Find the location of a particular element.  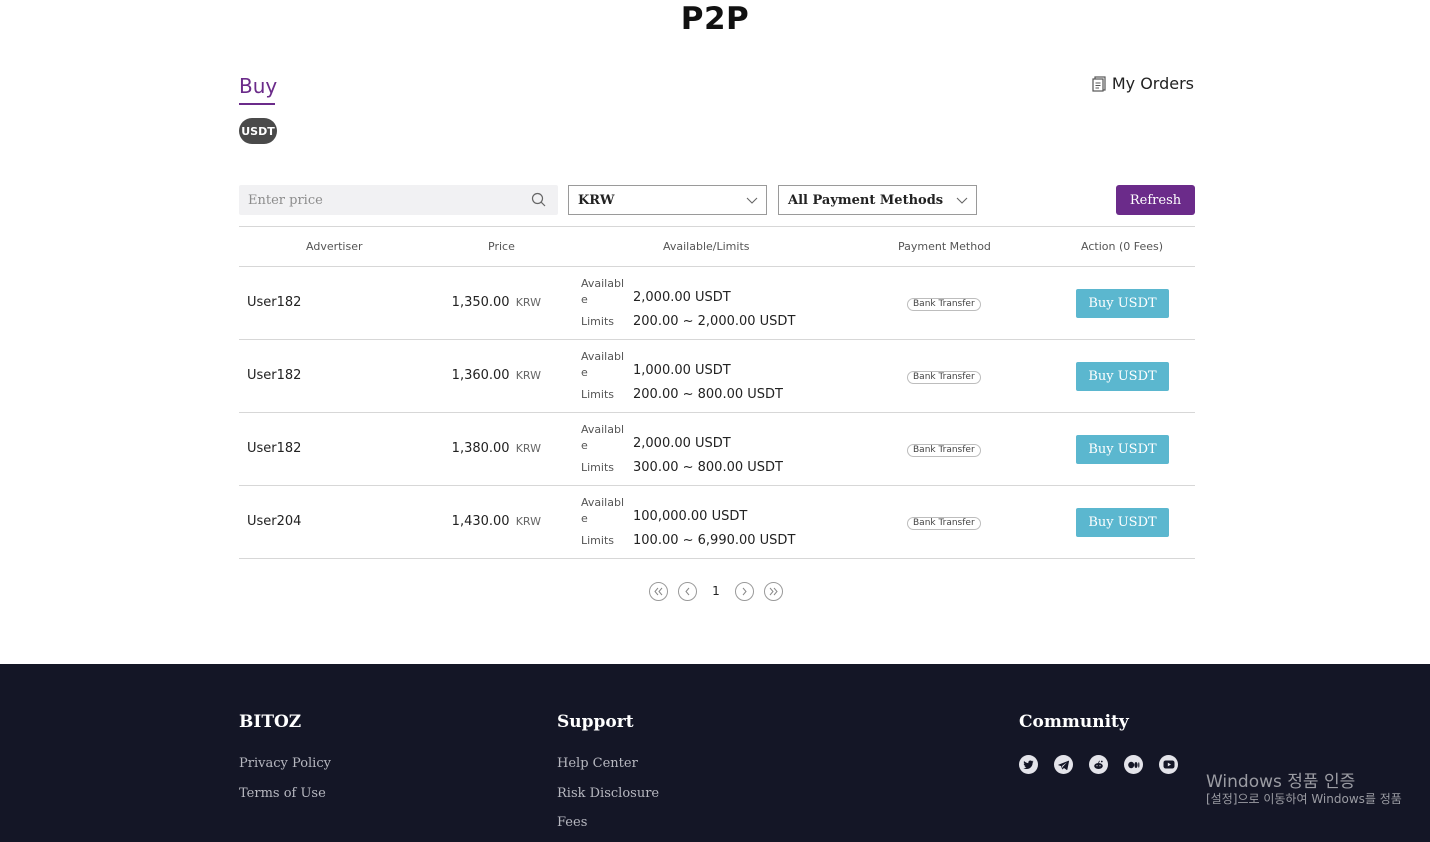

available-value: 100,000.00 USDT is located at coordinates (690, 516).